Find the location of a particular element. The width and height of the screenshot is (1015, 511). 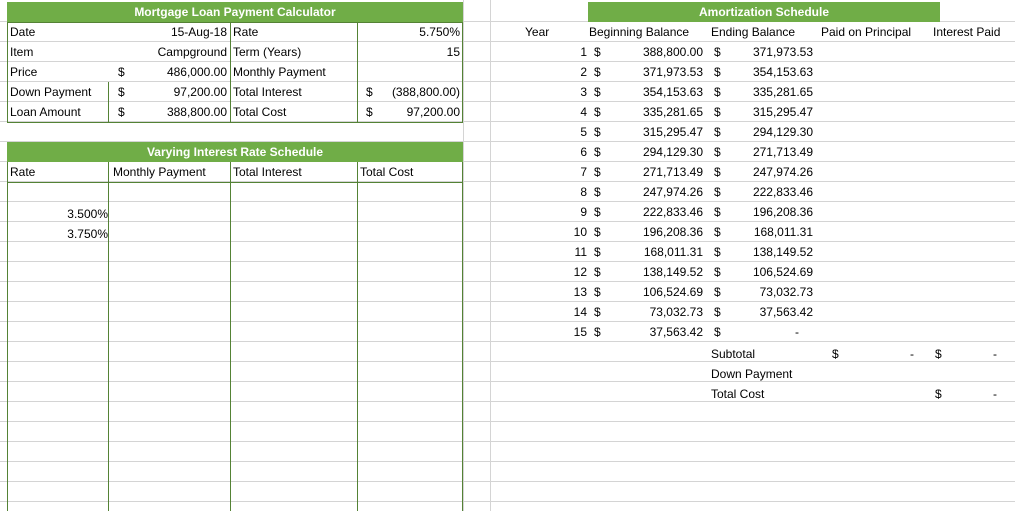

label-term: Term (Years) is located at coordinates (267, 52).